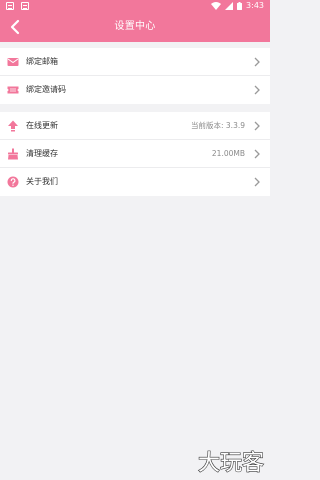 This screenshot has height=480, width=320. I want to click on bind-email-label: 绑定邮箱, so click(42, 61).